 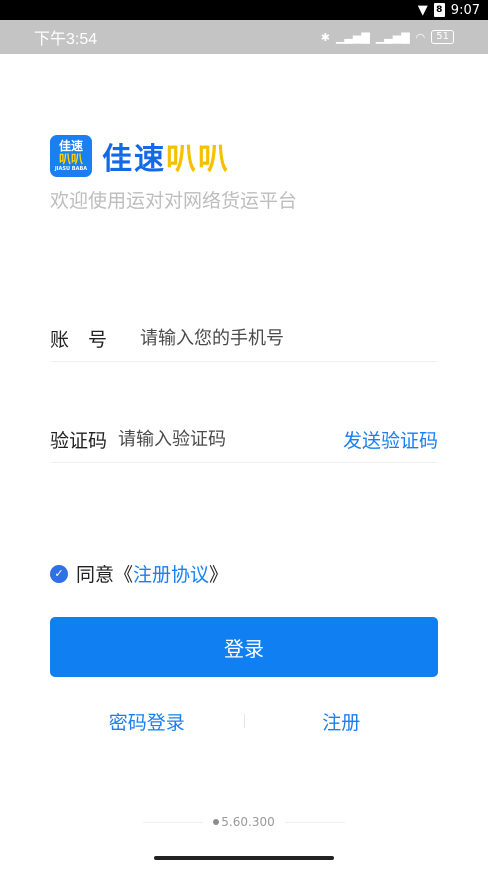 What do you see at coordinates (244, 858) in the screenshot?
I see `home-indicator` at bounding box center [244, 858].